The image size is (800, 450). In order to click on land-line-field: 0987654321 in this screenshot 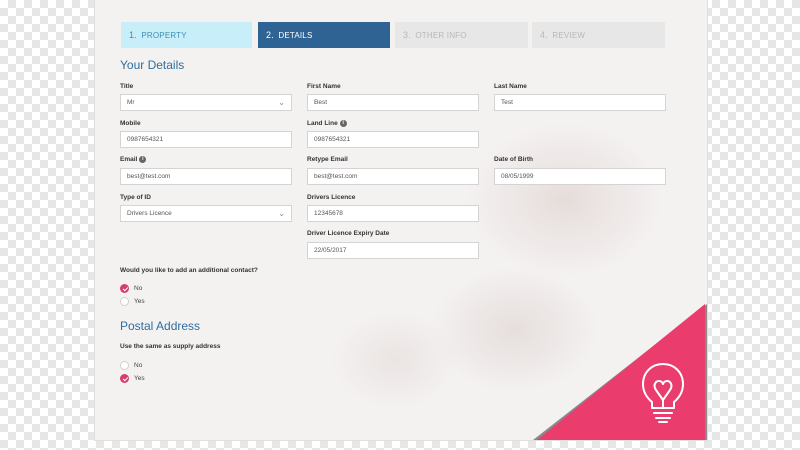, I will do `click(393, 139)`.